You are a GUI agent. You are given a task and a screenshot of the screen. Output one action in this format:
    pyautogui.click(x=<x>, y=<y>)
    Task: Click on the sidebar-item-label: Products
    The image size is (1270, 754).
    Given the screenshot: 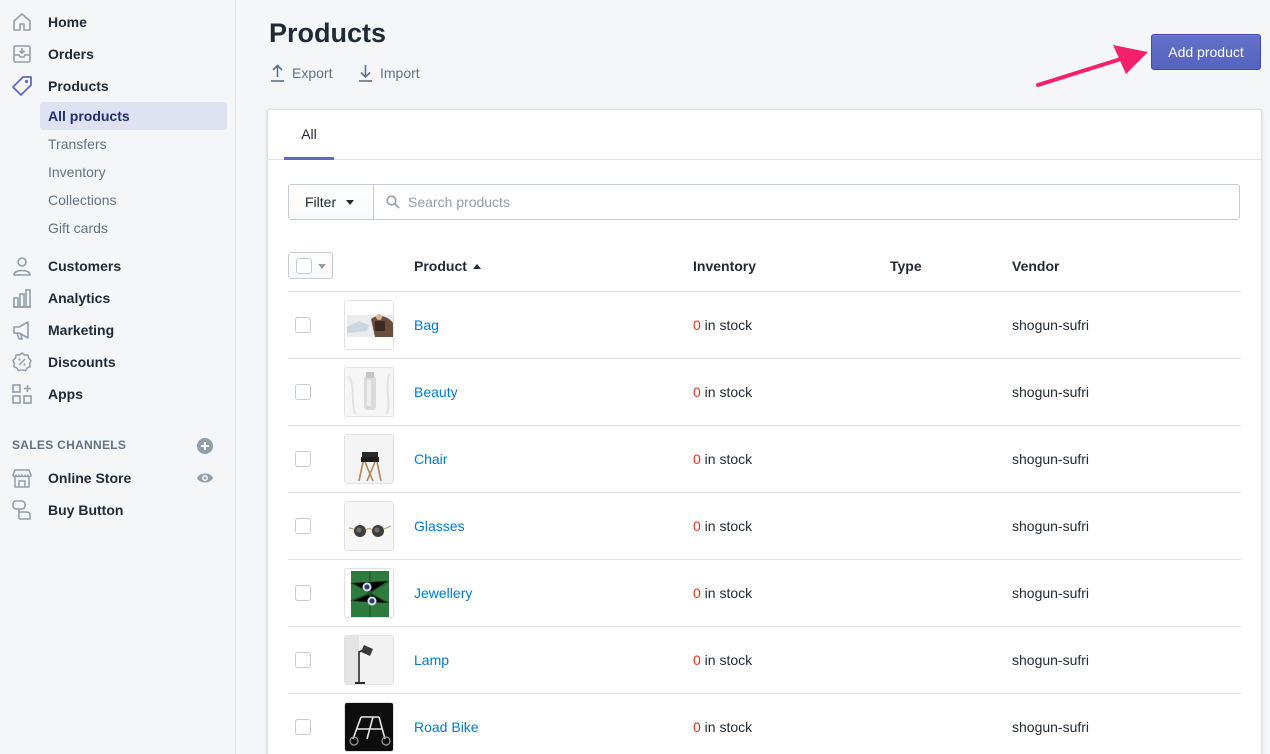 What is the action you would take?
    pyautogui.click(x=78, y=86)
    